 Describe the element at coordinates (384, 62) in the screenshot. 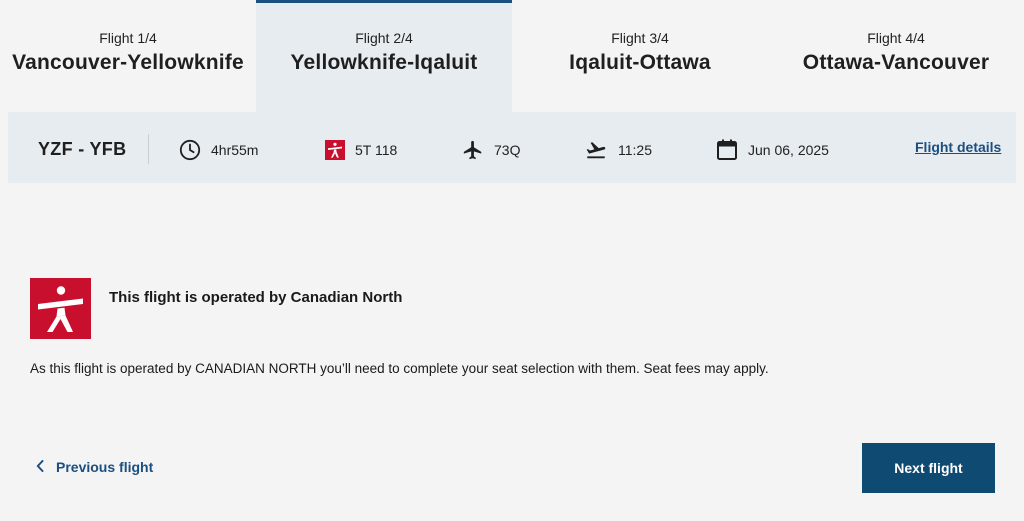

I see `tab-route: Yellowknife-Iqaluit` at that location.